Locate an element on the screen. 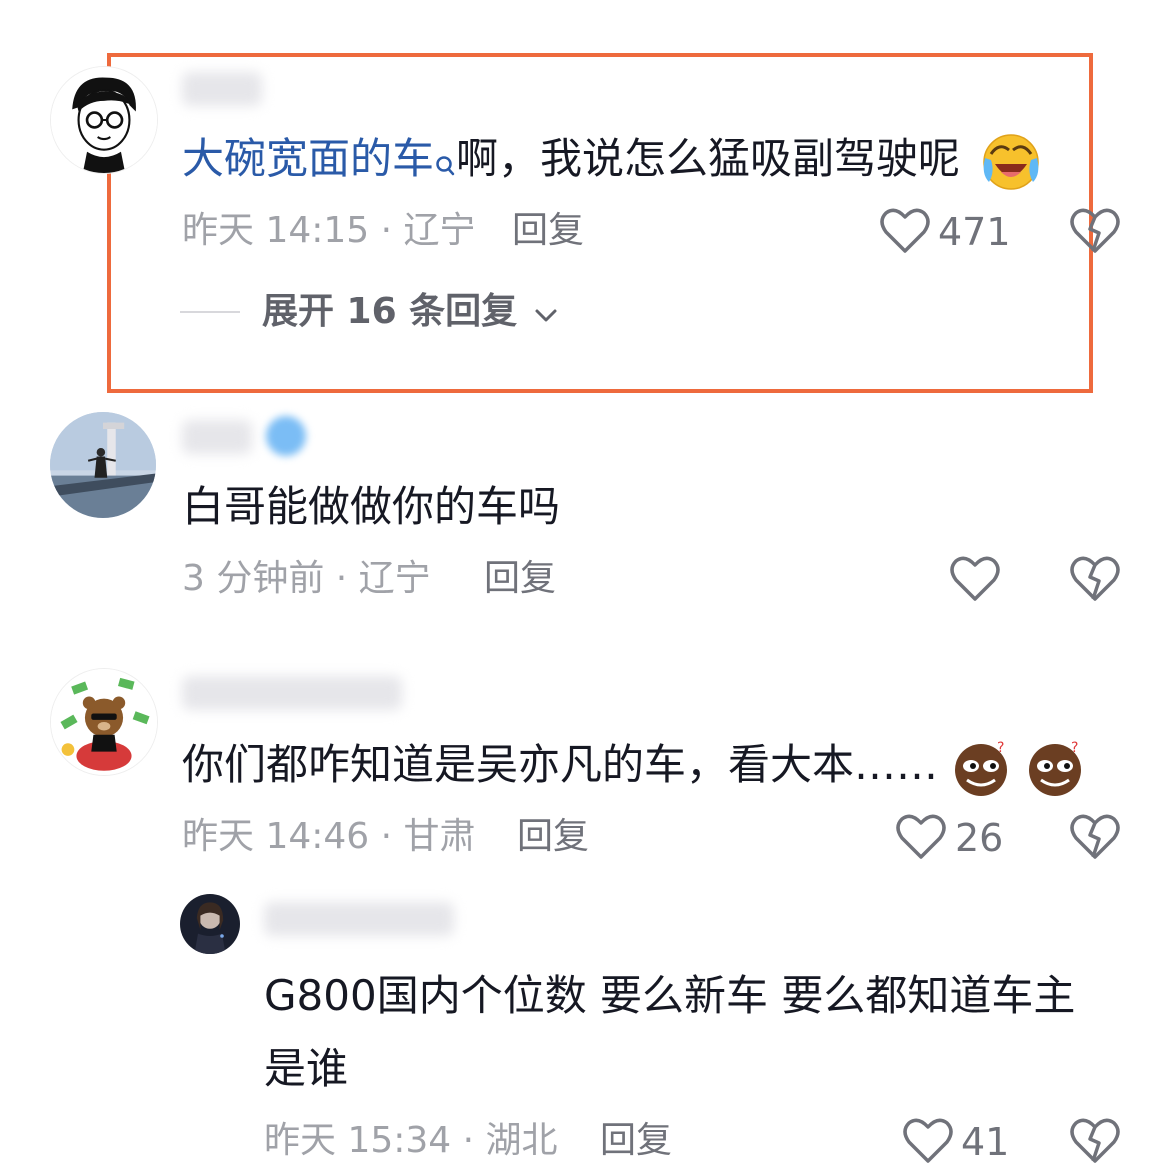 Image resolution: width=1170 pixels, height=1166 pixels. reply-text-line2: 是谁 is located at coordinates (306, 1068).